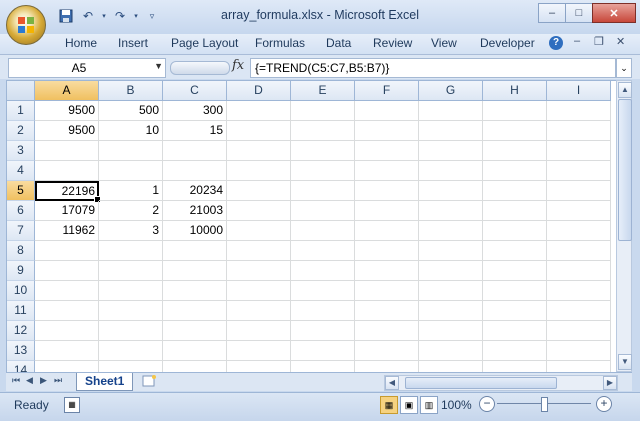 This screenshot has width=640, height=421. I want to click on cell-h12, so click(515, 331).